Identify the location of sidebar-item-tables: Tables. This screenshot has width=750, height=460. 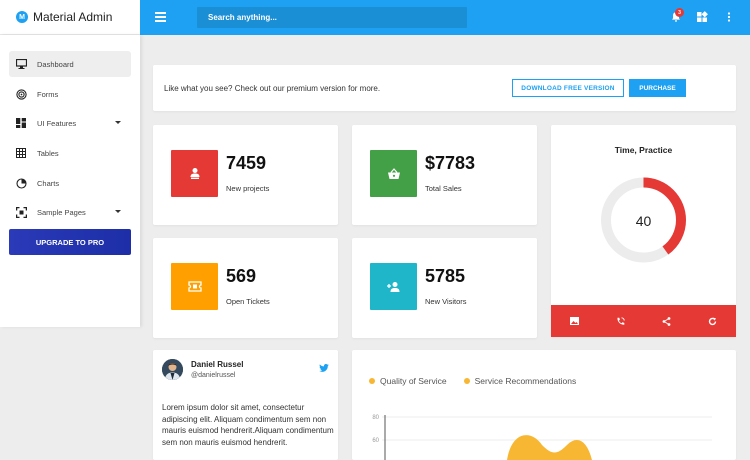
(70, 153).